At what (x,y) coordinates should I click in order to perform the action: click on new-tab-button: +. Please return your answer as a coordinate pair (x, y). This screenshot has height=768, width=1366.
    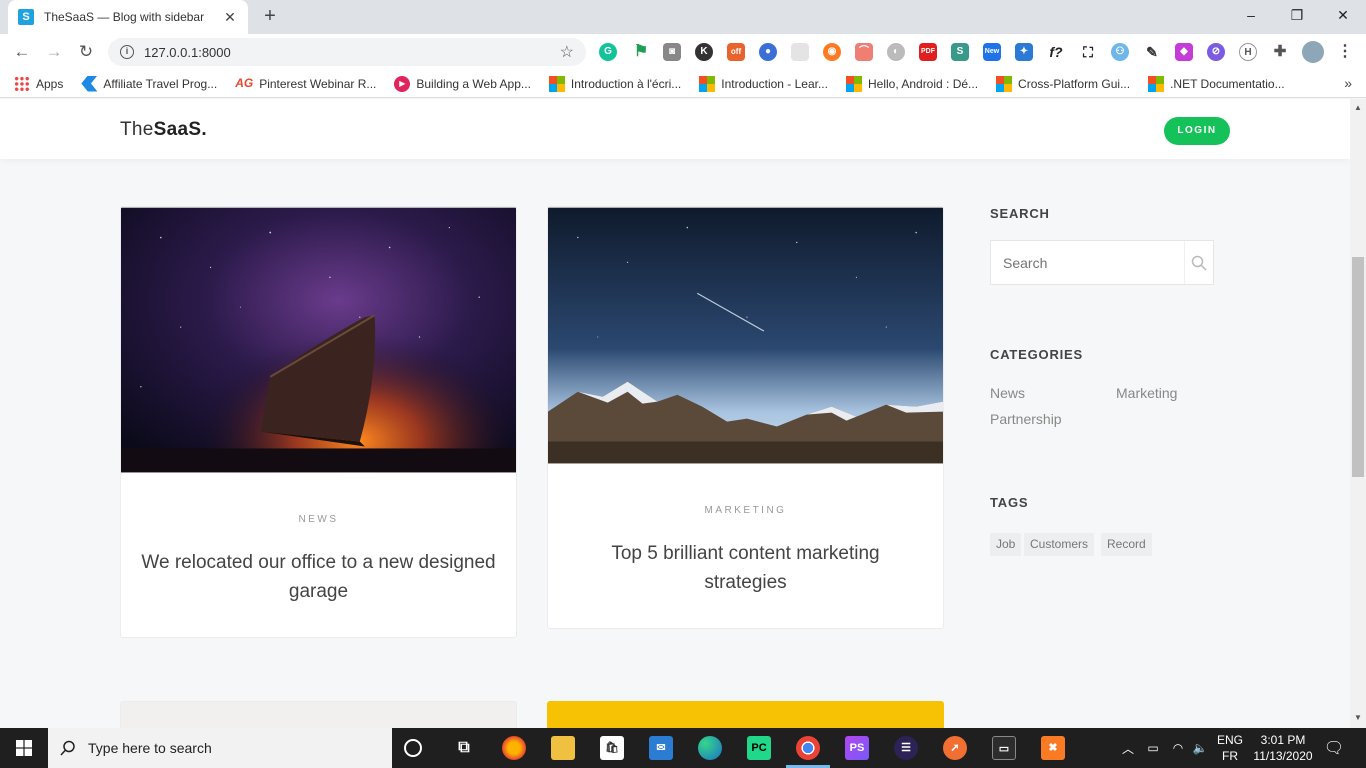
    Looking at the image, I should click on (270, 17).